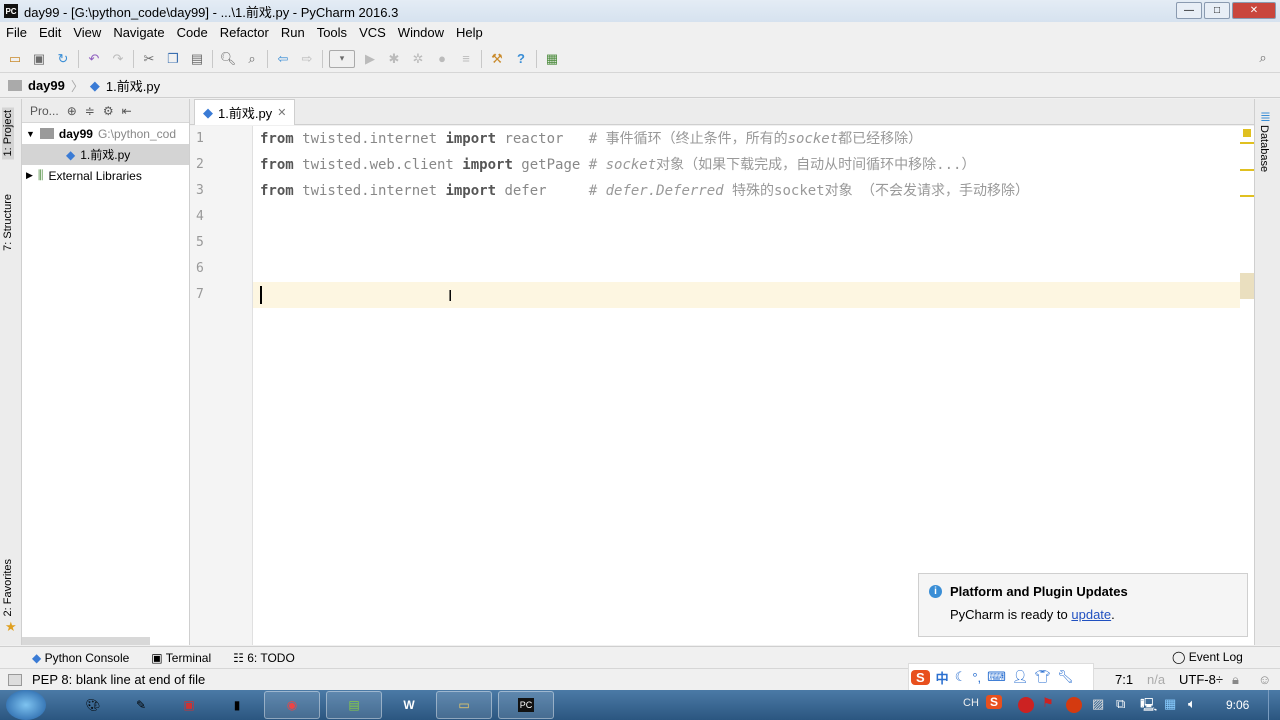 This screenshot has width=1280, height=720. What do you see at coordinates (189, 705) in the screenshot?
I see `taskbar-app-save: ▣` at bounding box center [189, 705].